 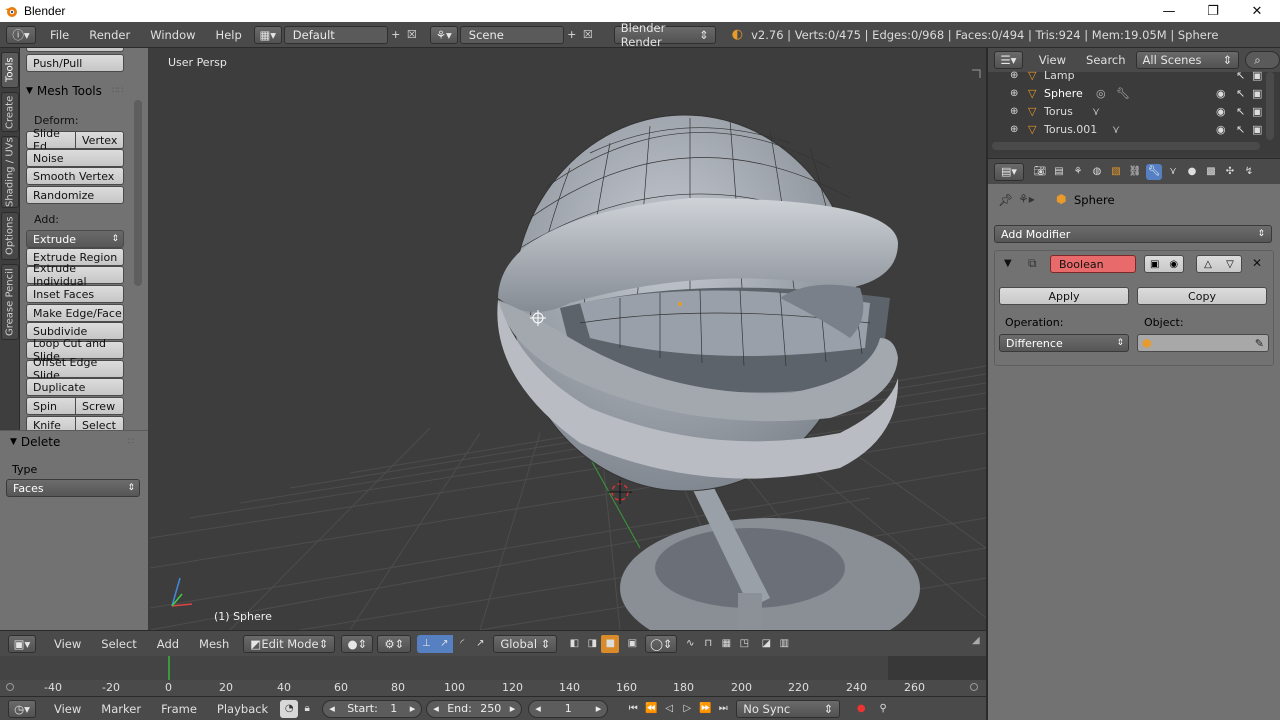 I want to click on screen-layout-field: Default, so click(x=335, y=34).